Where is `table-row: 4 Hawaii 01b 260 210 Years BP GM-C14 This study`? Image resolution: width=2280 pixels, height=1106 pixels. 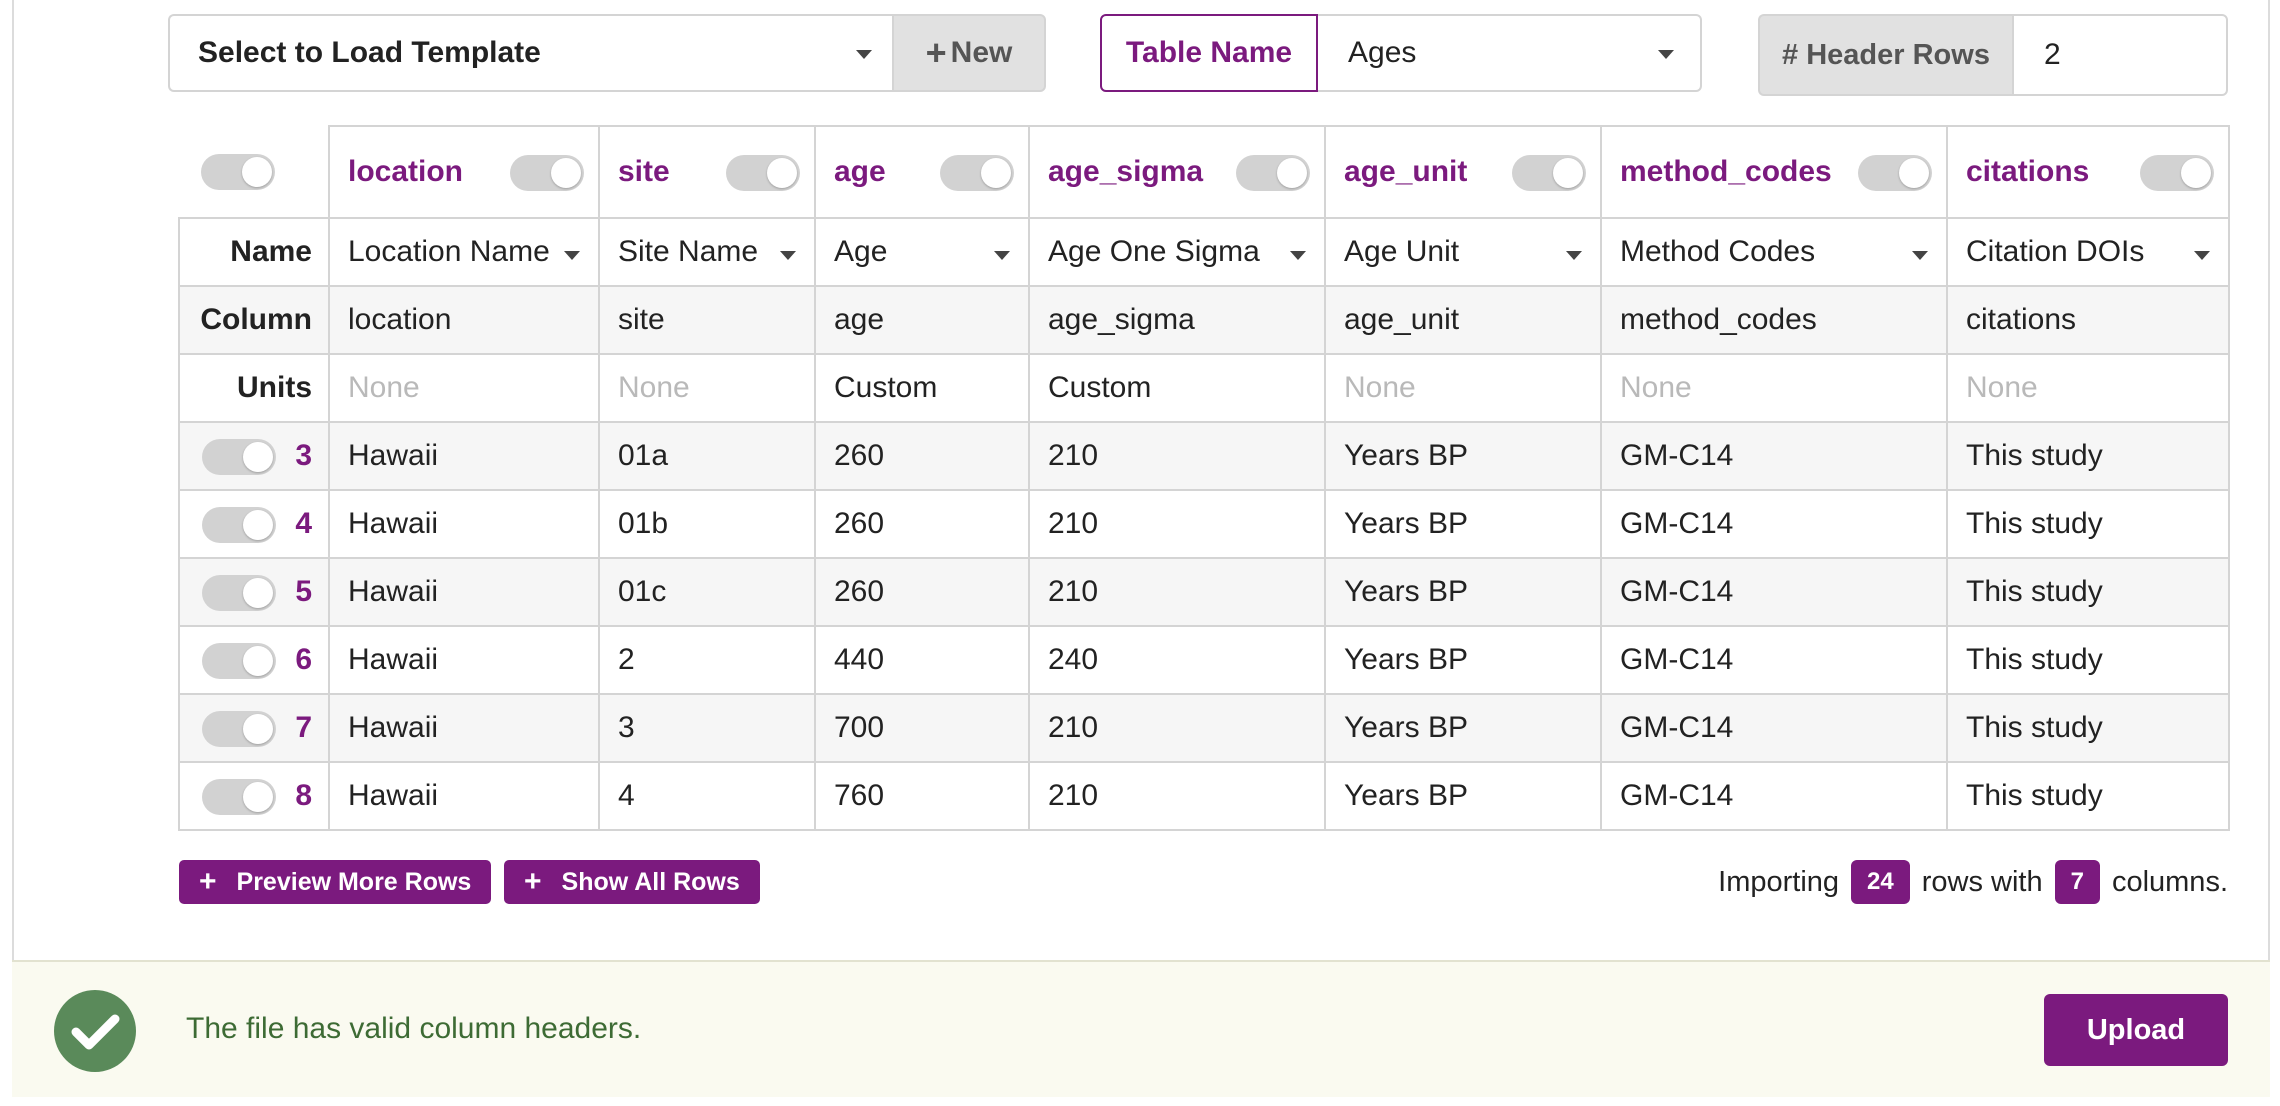 table-row: 4 Hawaii 01b 260 210 Years BP GM-C14 This study is located at coordinates (1204, 524).